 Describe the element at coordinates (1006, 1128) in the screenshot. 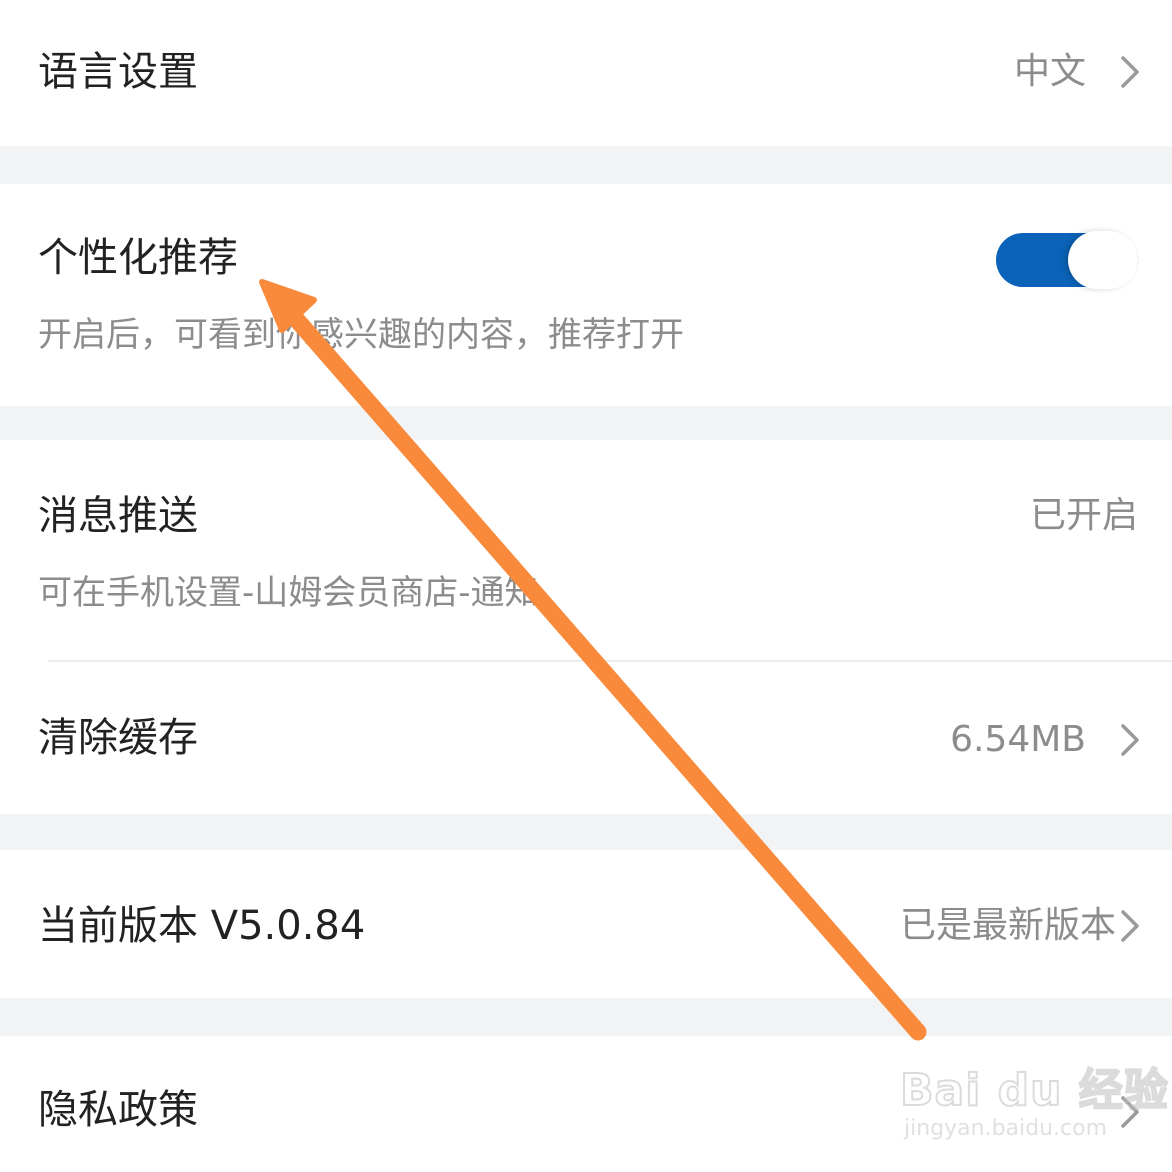

I see `watermark-url: jingyan.baidu.com` at that location.